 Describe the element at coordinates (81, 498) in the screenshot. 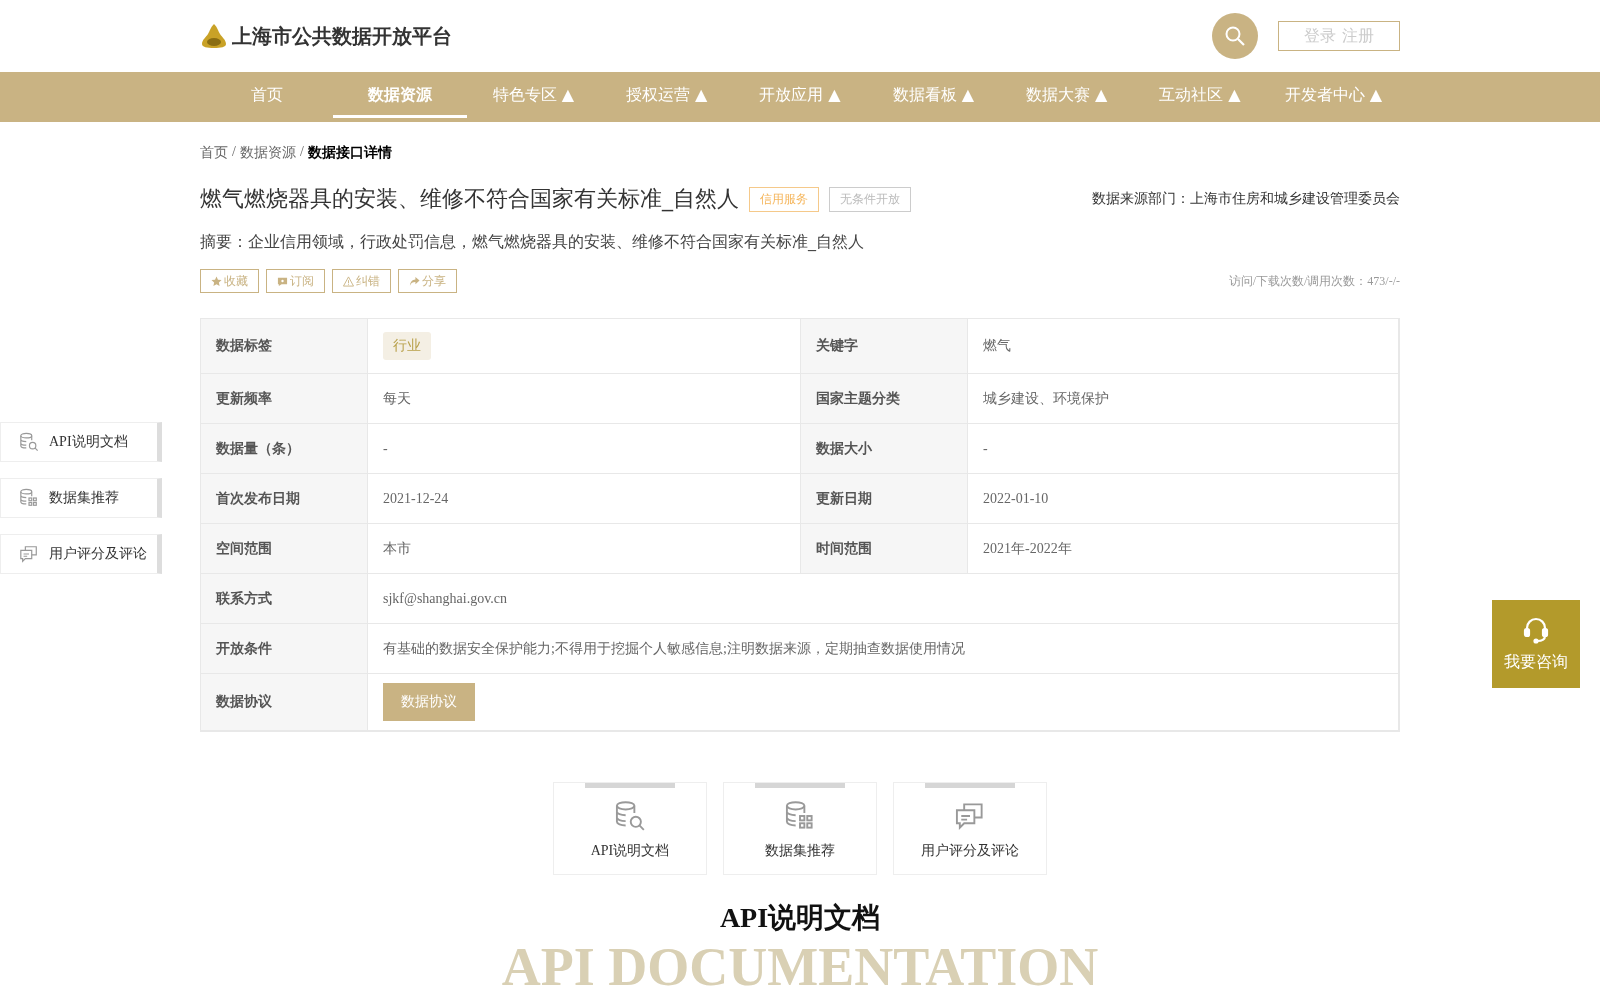

I see `side-nav-item: 数据集推荐` at that location.